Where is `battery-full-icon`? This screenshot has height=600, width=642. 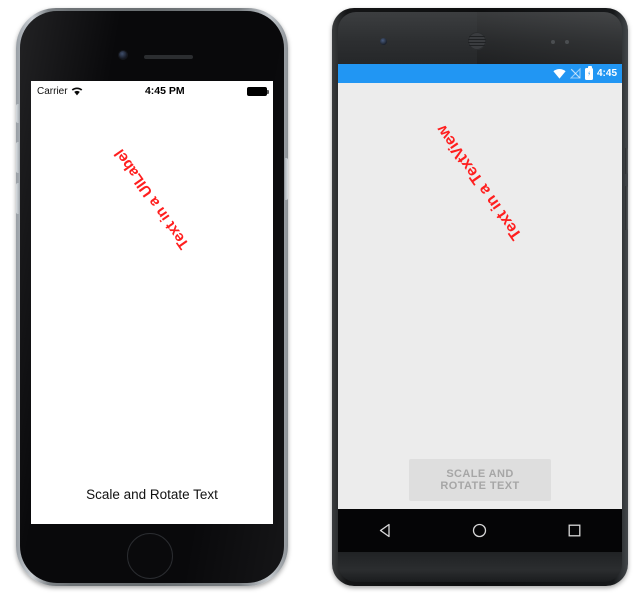 battery-full-icon is located at coordinates (258, 91).